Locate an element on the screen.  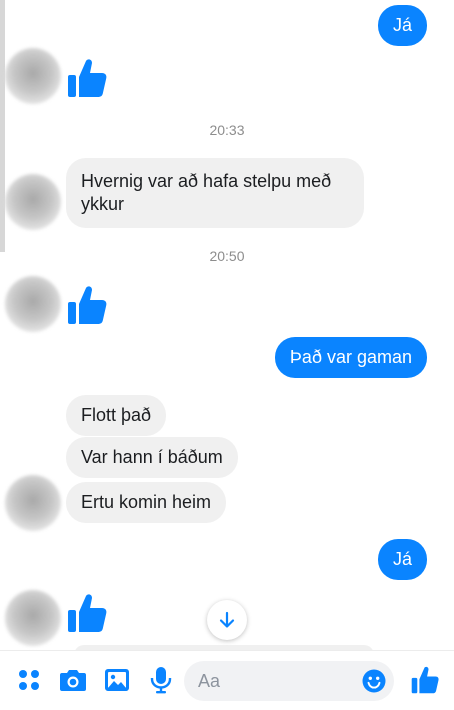
apps-grid-icon is located at coordinates (29, 680).